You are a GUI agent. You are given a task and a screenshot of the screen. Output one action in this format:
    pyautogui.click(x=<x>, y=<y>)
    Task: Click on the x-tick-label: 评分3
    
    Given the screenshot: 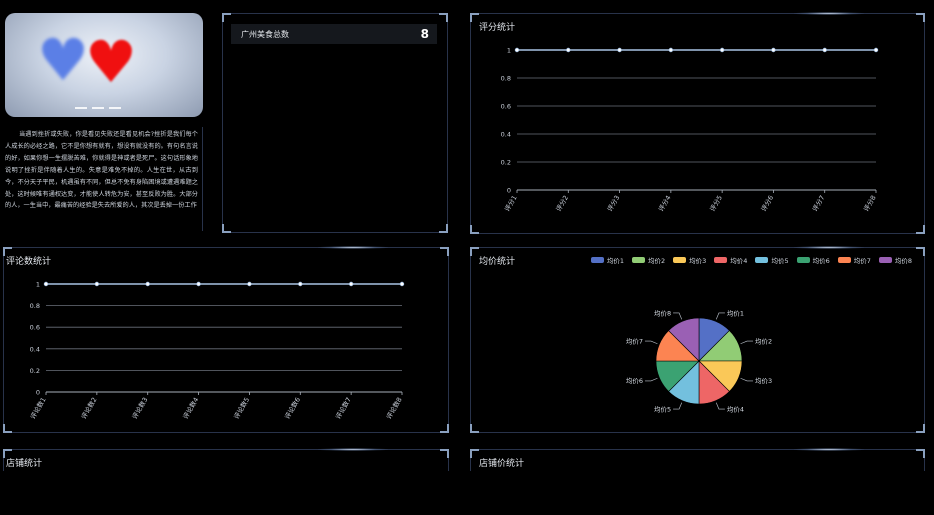 What is the action you would take?
    pyautogui.click(x=613, y=203)
    